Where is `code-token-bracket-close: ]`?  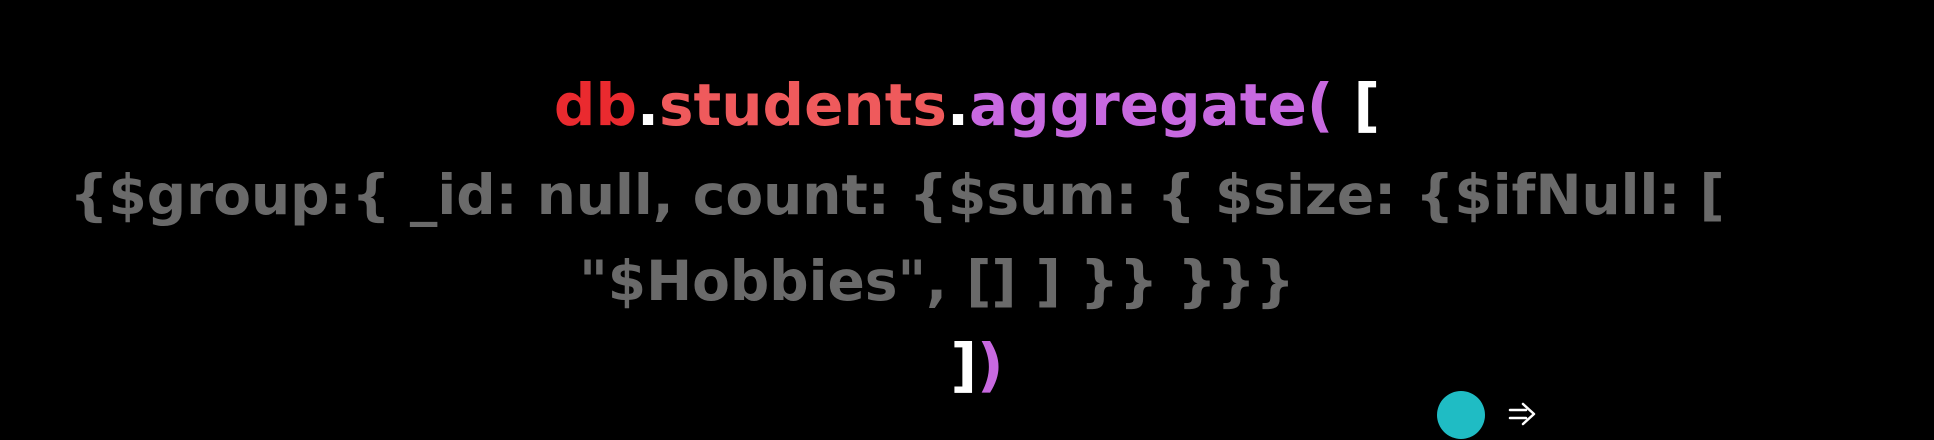
code-token-bracket-close: ] is located at coordinates (963, 365).